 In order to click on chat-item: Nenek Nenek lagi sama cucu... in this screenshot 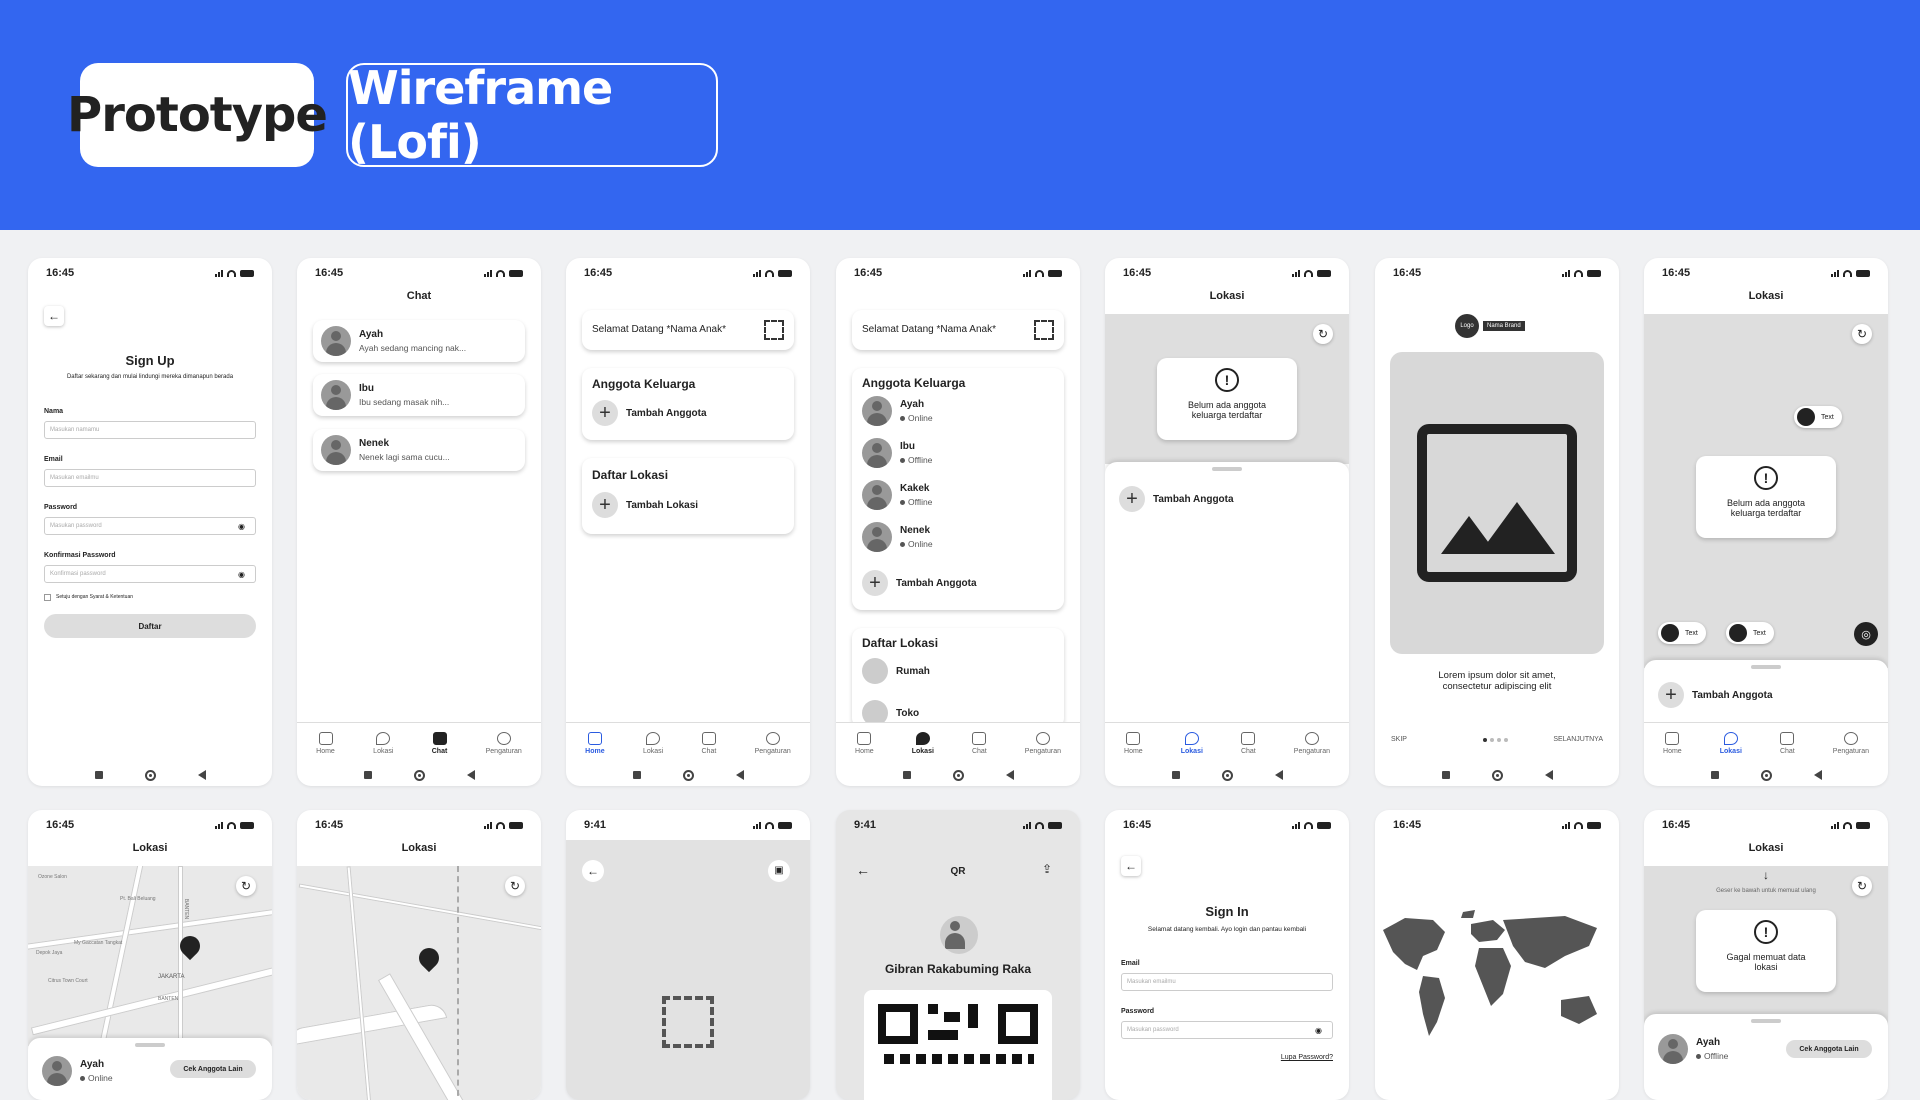, I will do `click(419, 450)`.